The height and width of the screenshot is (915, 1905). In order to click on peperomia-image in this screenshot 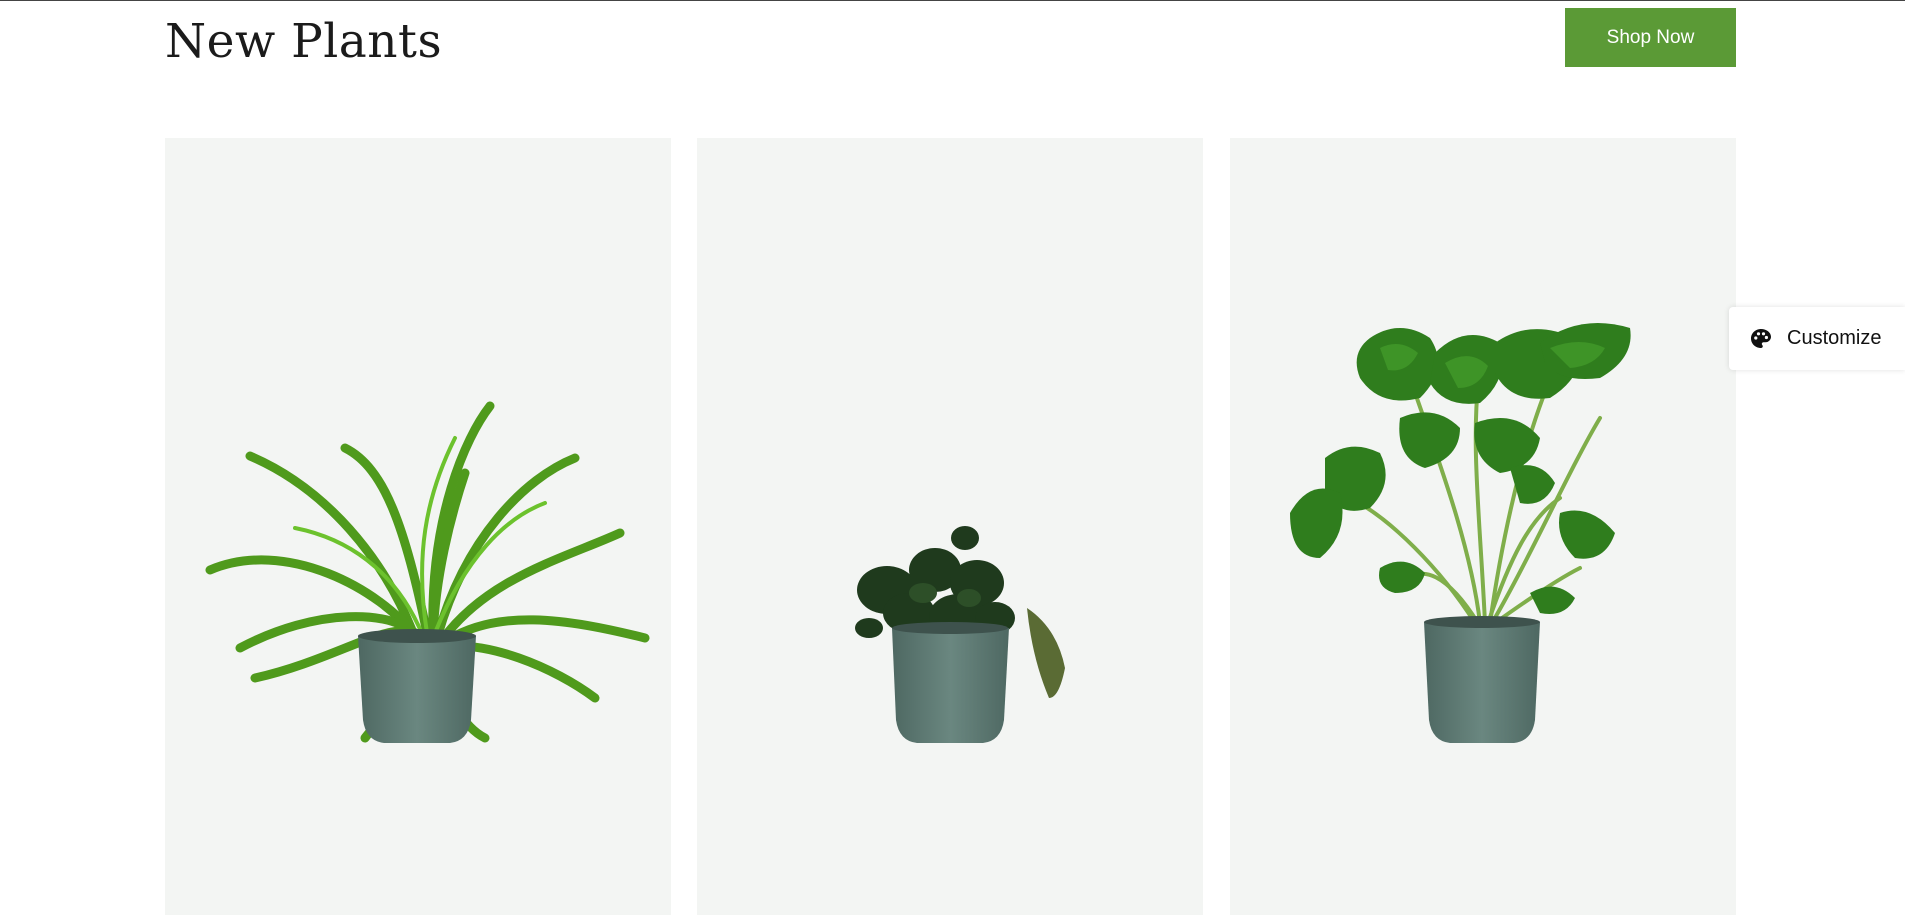, I will do `click(960, 634)`.